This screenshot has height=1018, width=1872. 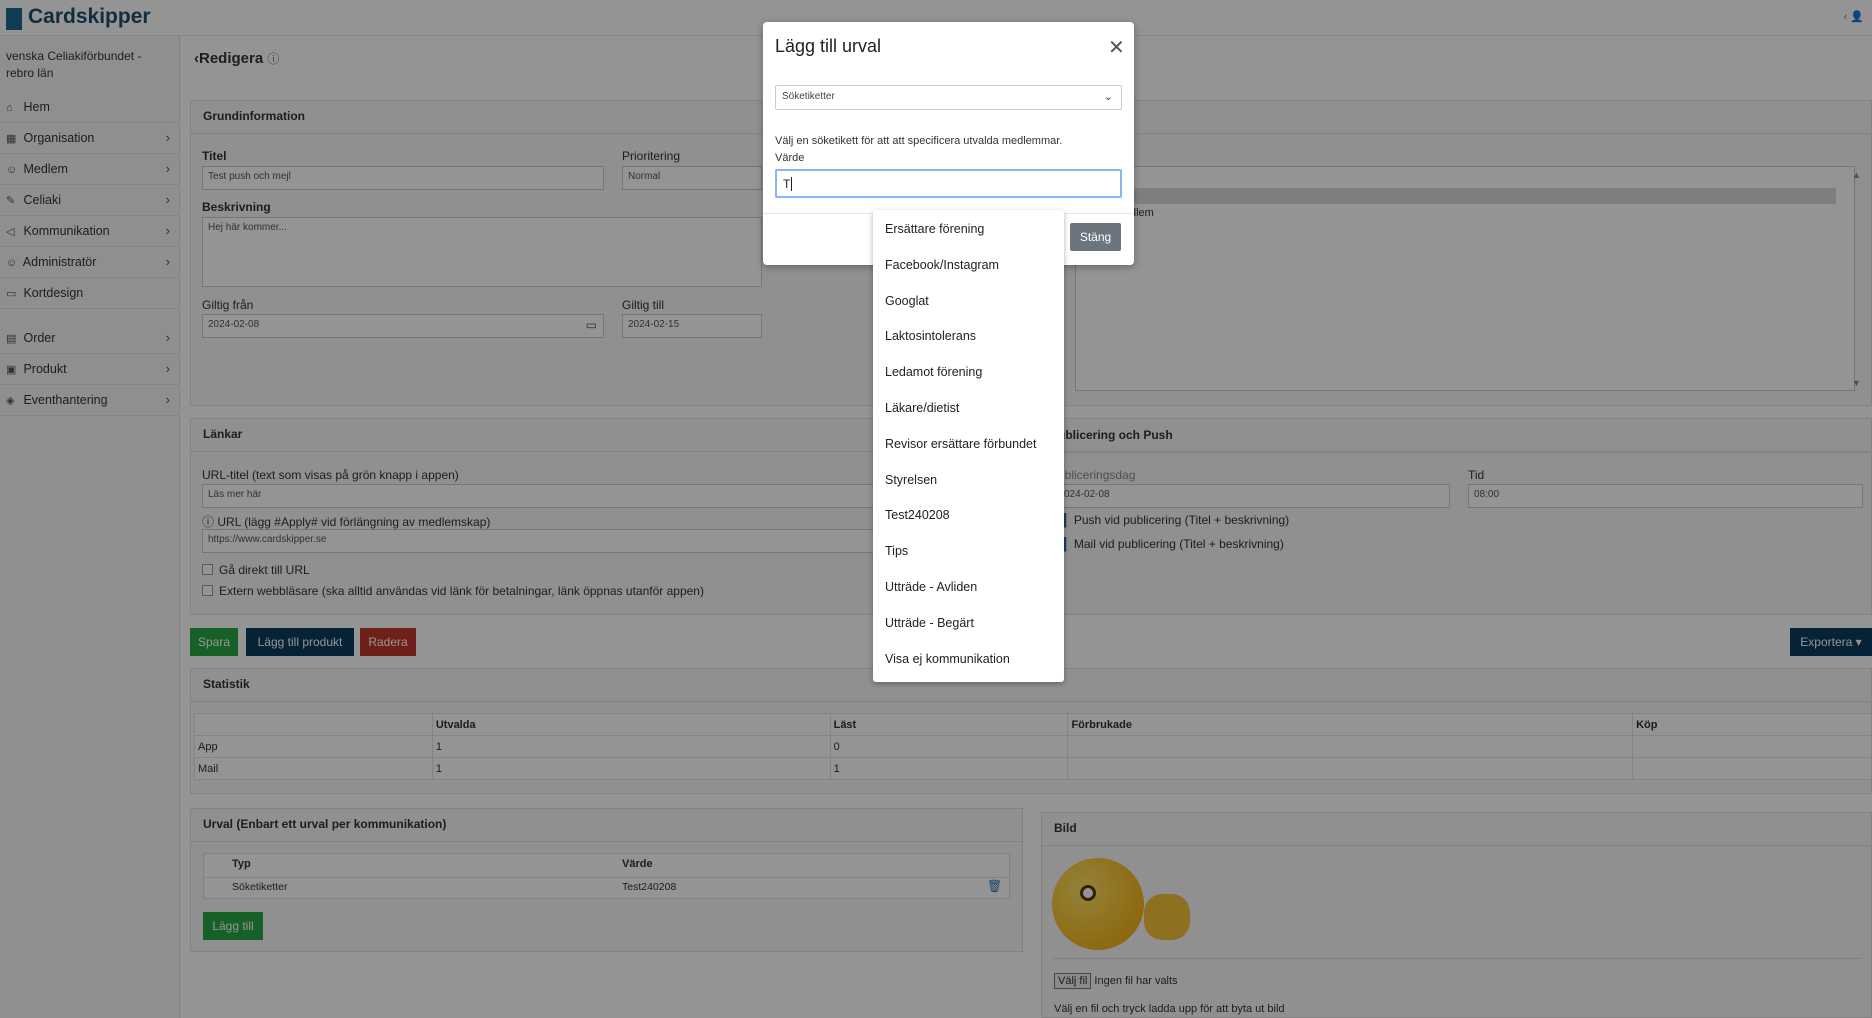 What do you see at coordinates (1108, 97) in the screenshot?
I see `chevron-down-icon: ⌄` at bounding box center [1108, 97].